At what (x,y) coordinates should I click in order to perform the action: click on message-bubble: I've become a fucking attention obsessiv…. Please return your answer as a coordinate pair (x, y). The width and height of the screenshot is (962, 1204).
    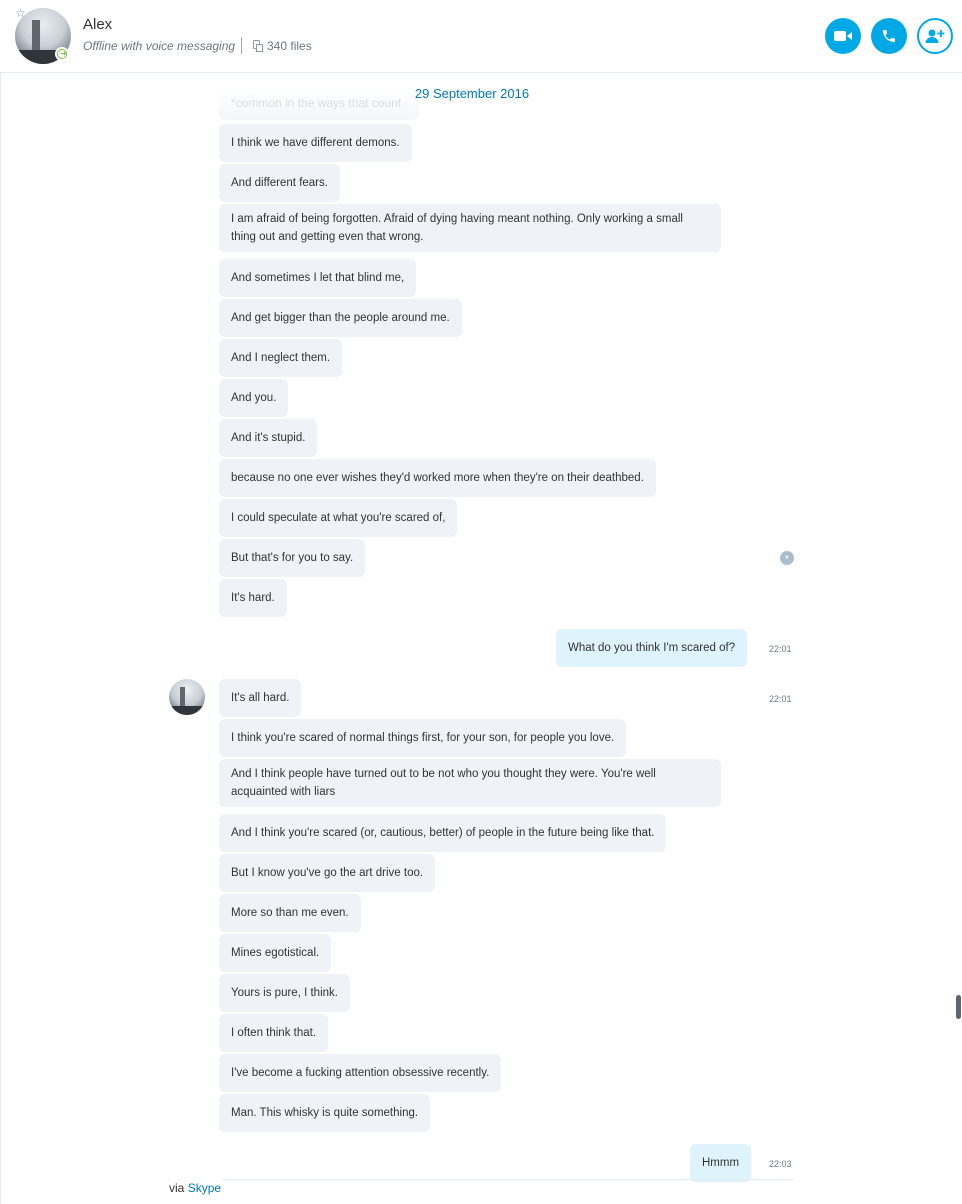
    Looking at the image, I should click on (360, 1073).